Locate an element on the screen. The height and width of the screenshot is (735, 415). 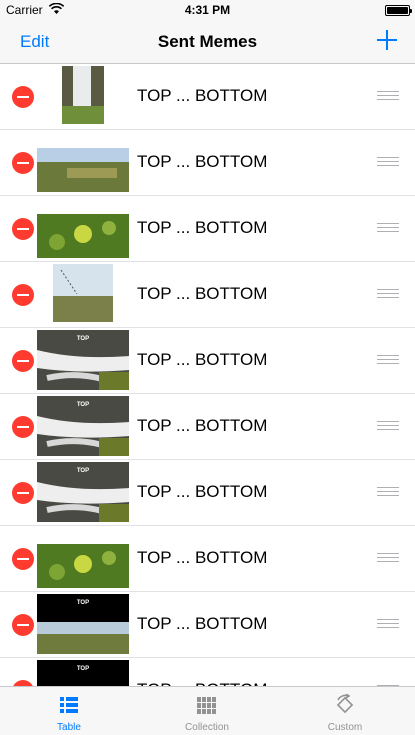
tab-label: Custom is located at coordinates (345, 727).